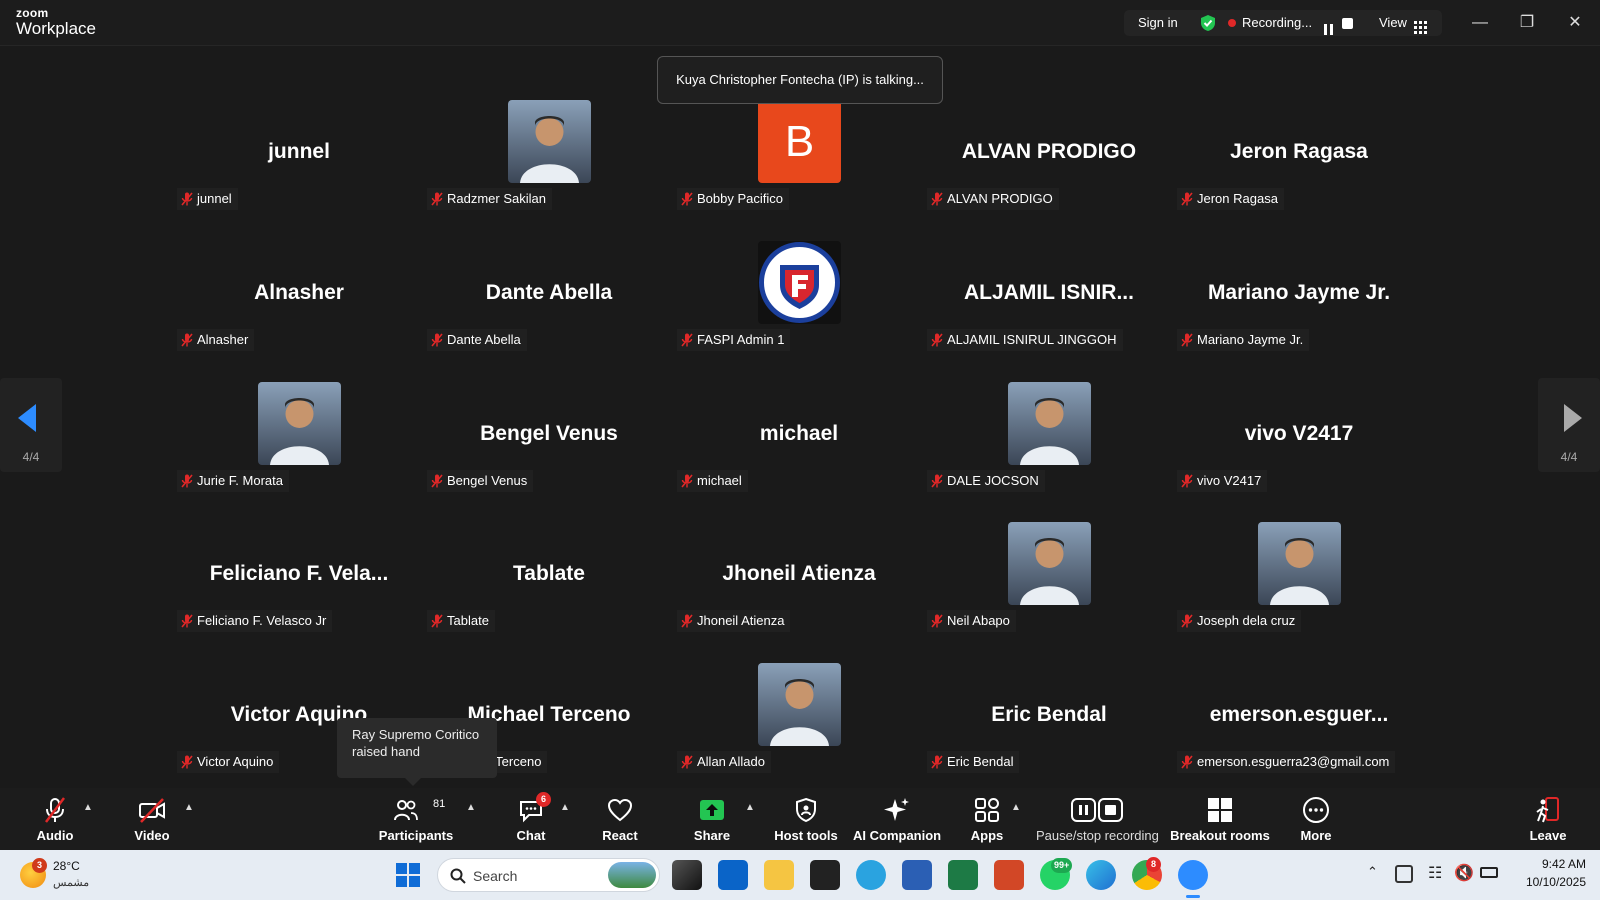  What do you see at coordinates (1032, 339) in the screenshot?
I see `participant-name-text: ALJAMIL ISNIRUL JINGGOH` at bounding box center [1032, 339].